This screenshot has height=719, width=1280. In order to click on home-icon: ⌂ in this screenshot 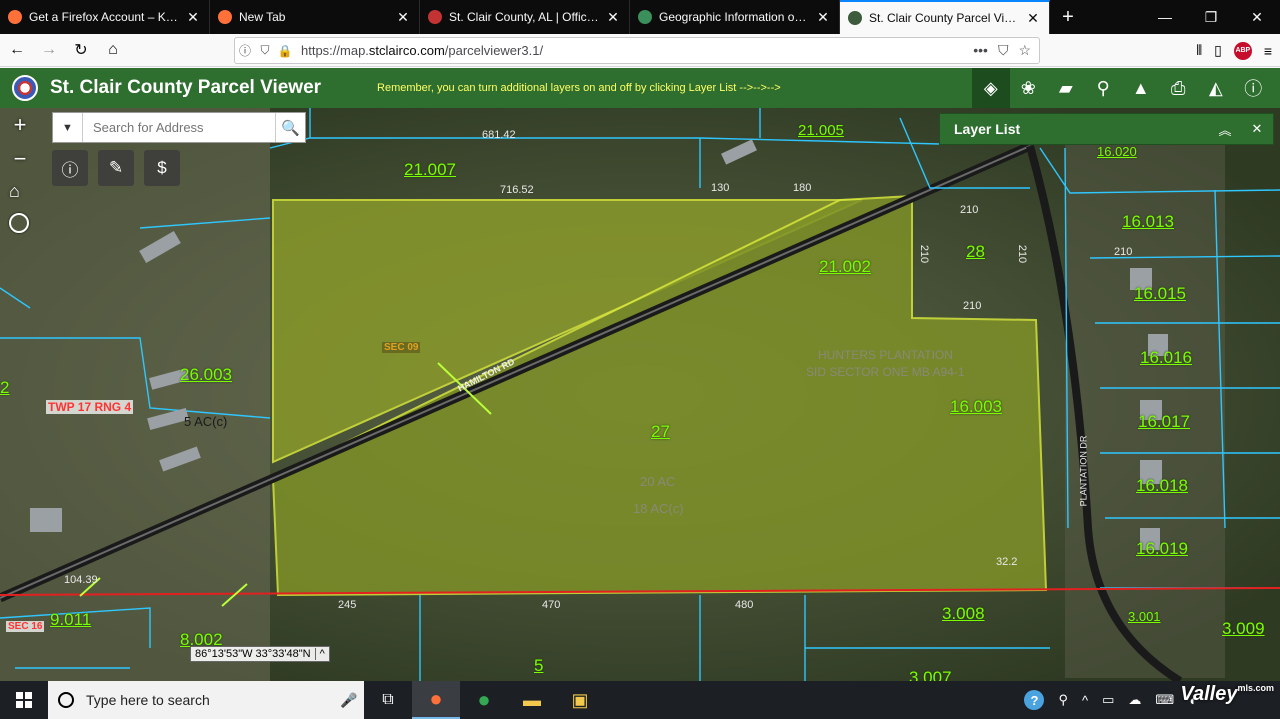, I will do `click(113, 50)`.